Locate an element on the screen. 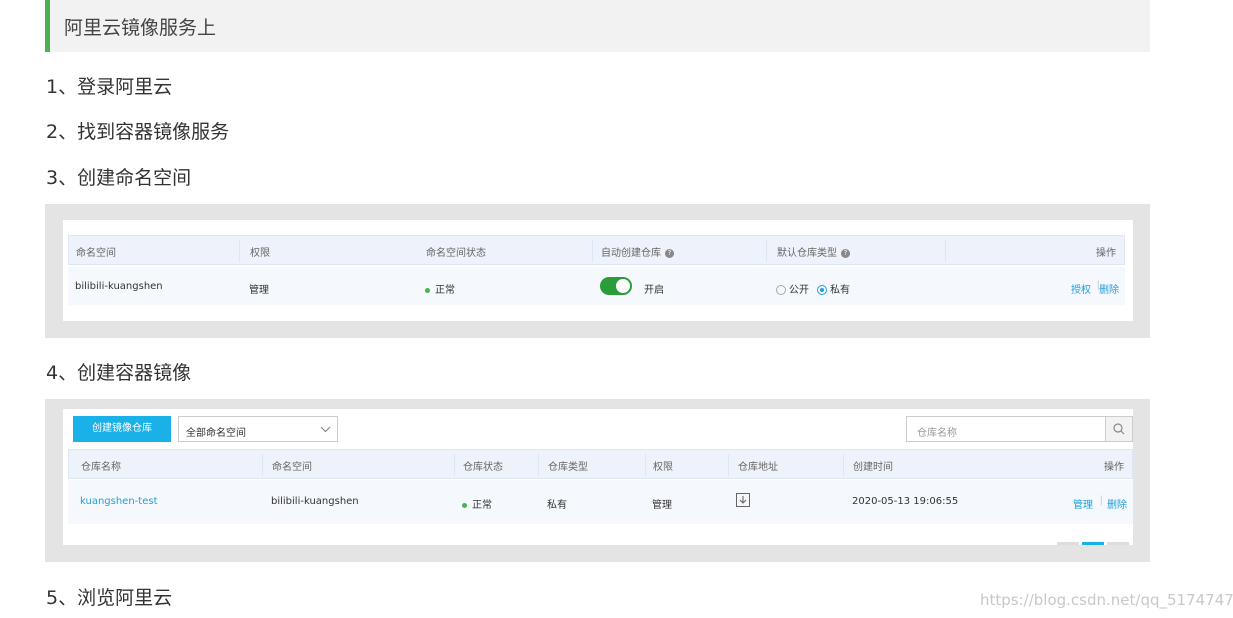  section-heading-text: 阿里云镜像服务上 is located at coordinates (140, 28).